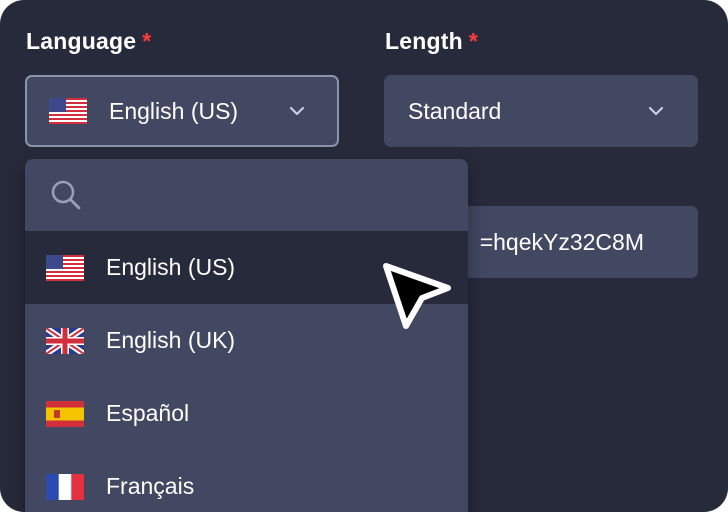  Describe the element at coordinates (66, 197) in the screenshot. I see `search-icon` at that location.